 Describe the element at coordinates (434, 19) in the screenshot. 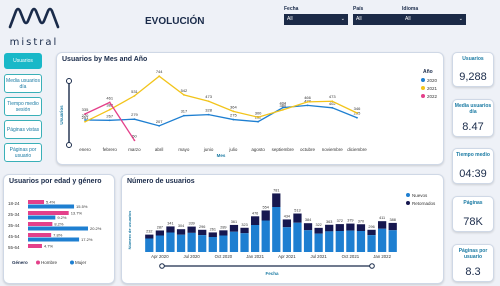

I see `idioma-dropdown: All ⌄` at that location.